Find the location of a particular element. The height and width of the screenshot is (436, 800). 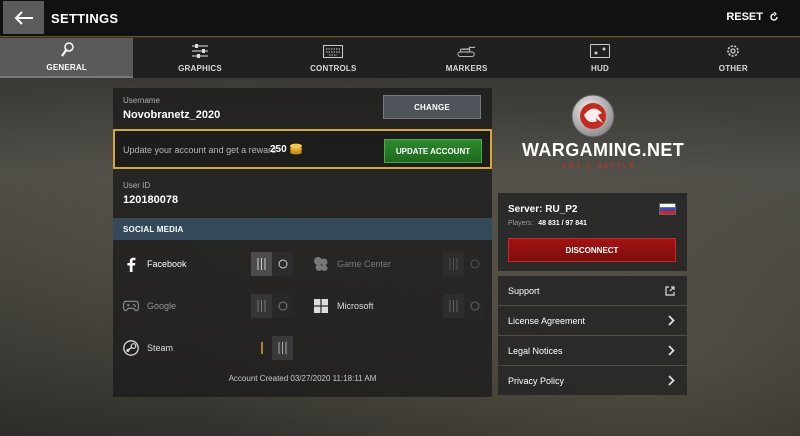

disconnect-button: DISCONNECT is located at coordinates (592, 250).